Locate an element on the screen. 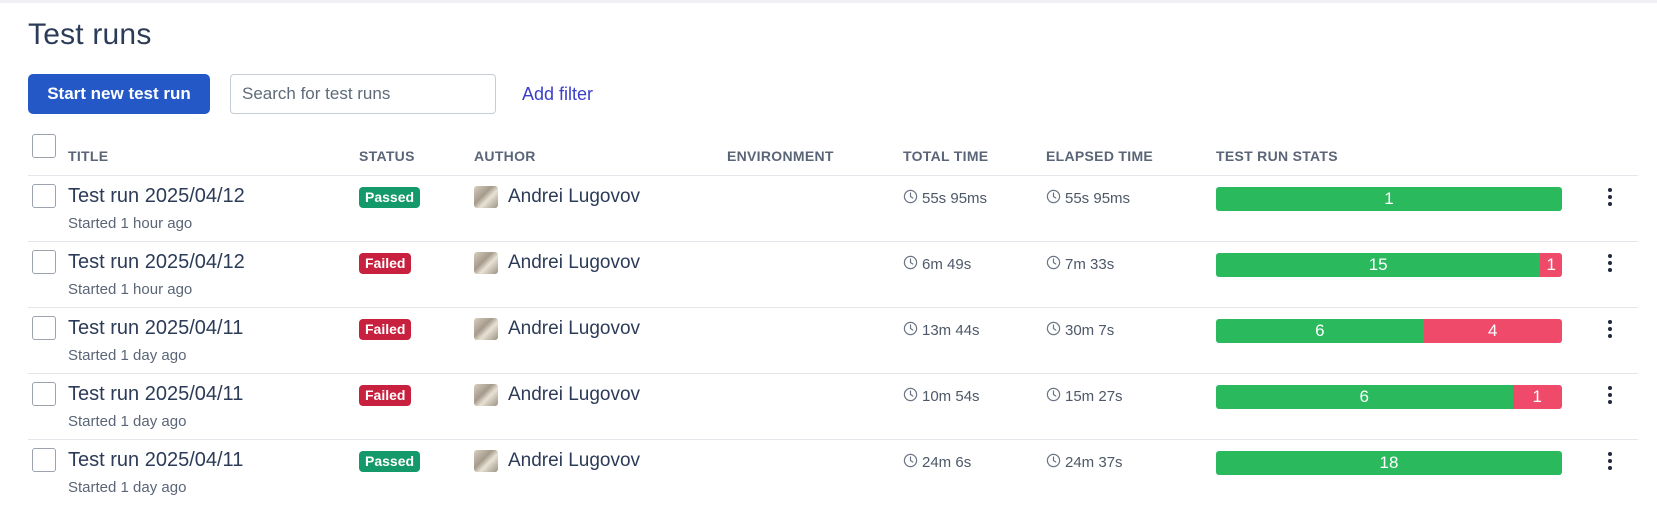  elapsed-time: 15m 27s is located at coordinates (1084, 396).